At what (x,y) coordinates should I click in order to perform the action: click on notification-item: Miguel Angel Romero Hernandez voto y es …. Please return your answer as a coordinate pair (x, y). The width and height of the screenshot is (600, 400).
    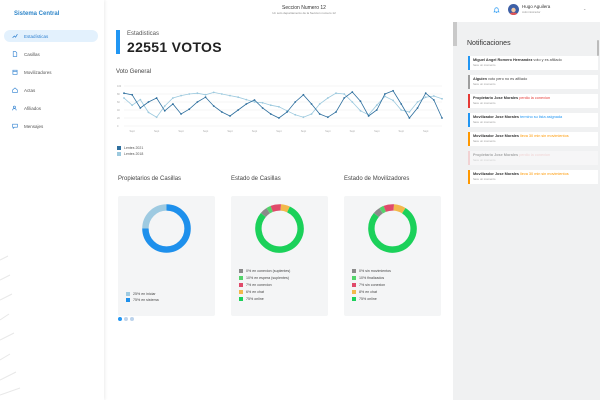
    Looking at the image, I should click on (533, 63).